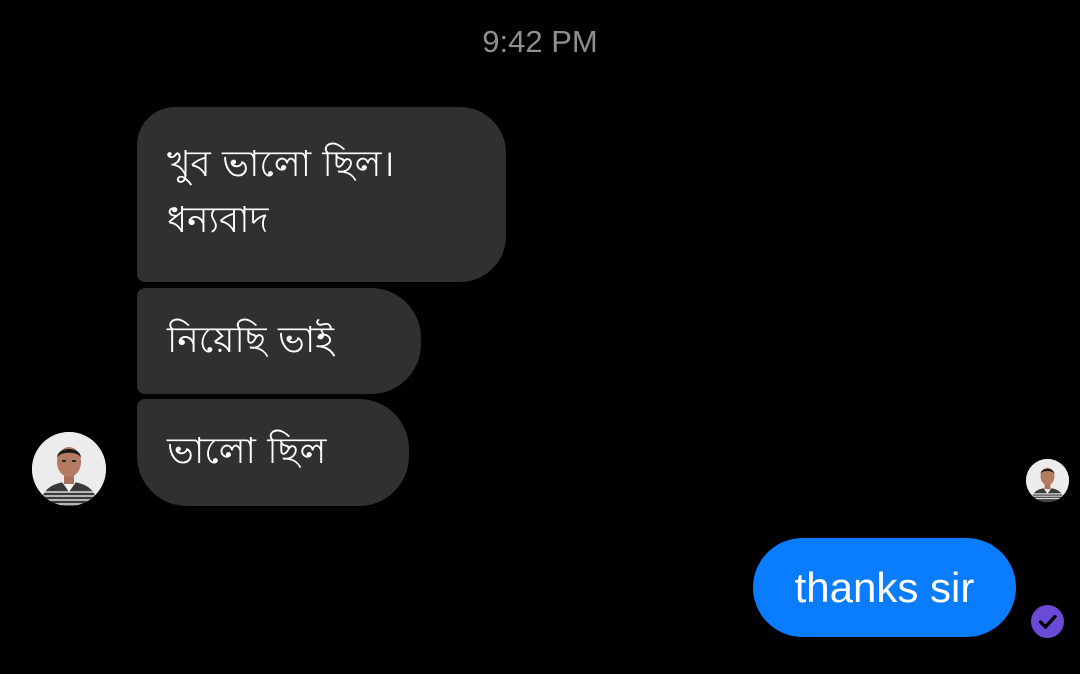 This screenshot has width=1080, height=674. I want to click on seen-by-avatar, so click(1047, 480).